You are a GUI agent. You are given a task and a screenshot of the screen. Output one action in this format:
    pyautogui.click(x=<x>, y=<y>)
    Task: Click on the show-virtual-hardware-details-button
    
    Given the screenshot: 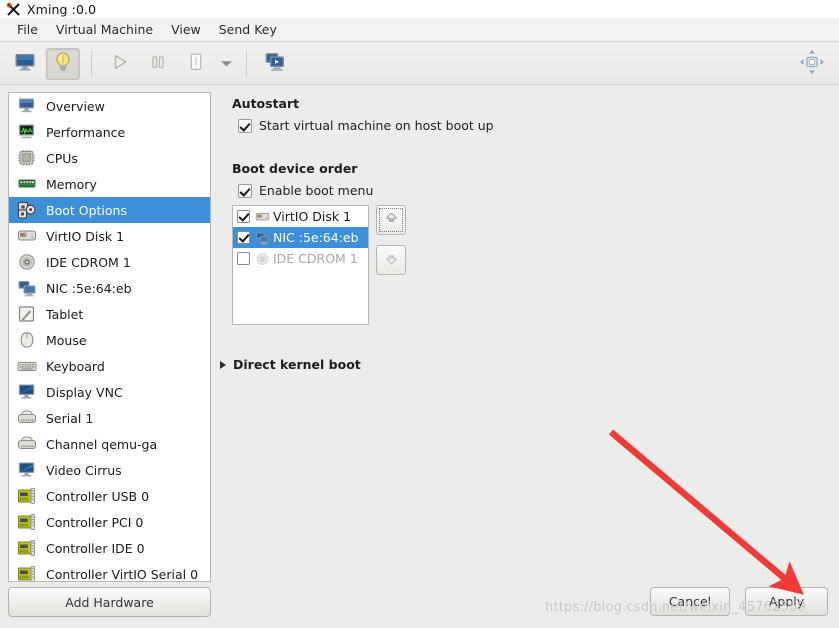 What is the action you would take?
    pyautogui.click(x=63, y=63)
    